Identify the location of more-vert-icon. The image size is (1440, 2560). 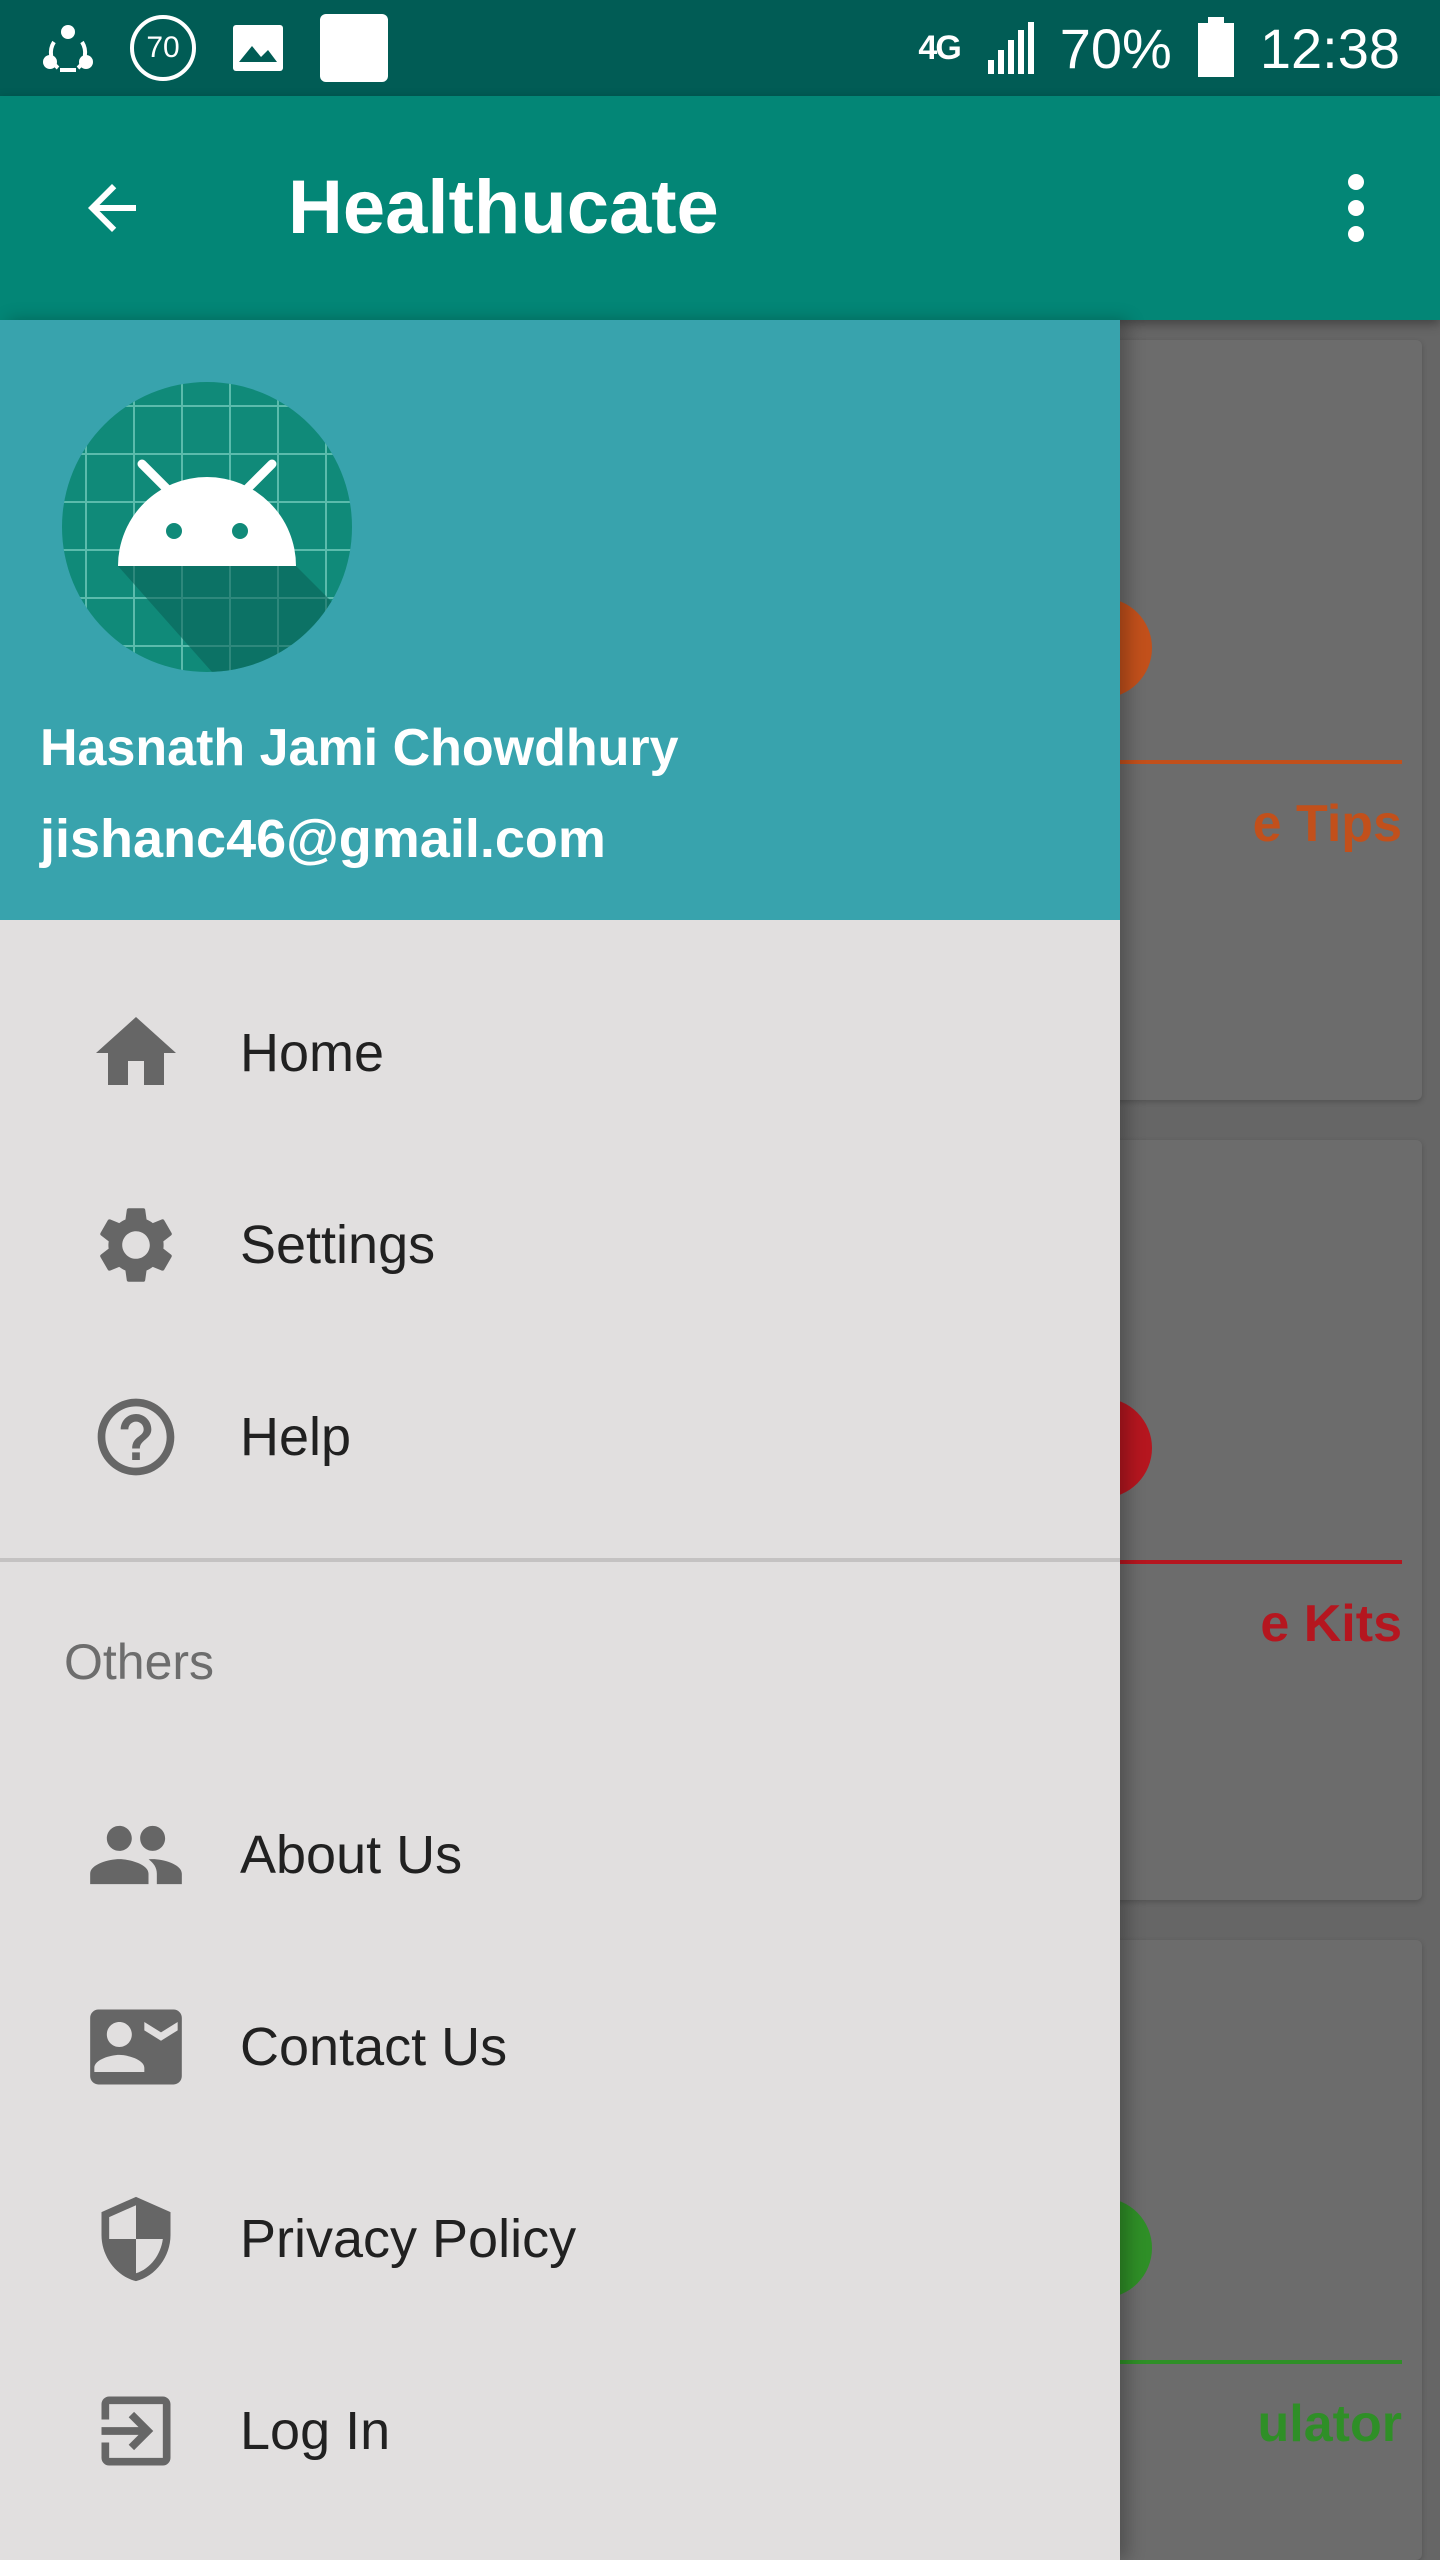
(1356, 208).